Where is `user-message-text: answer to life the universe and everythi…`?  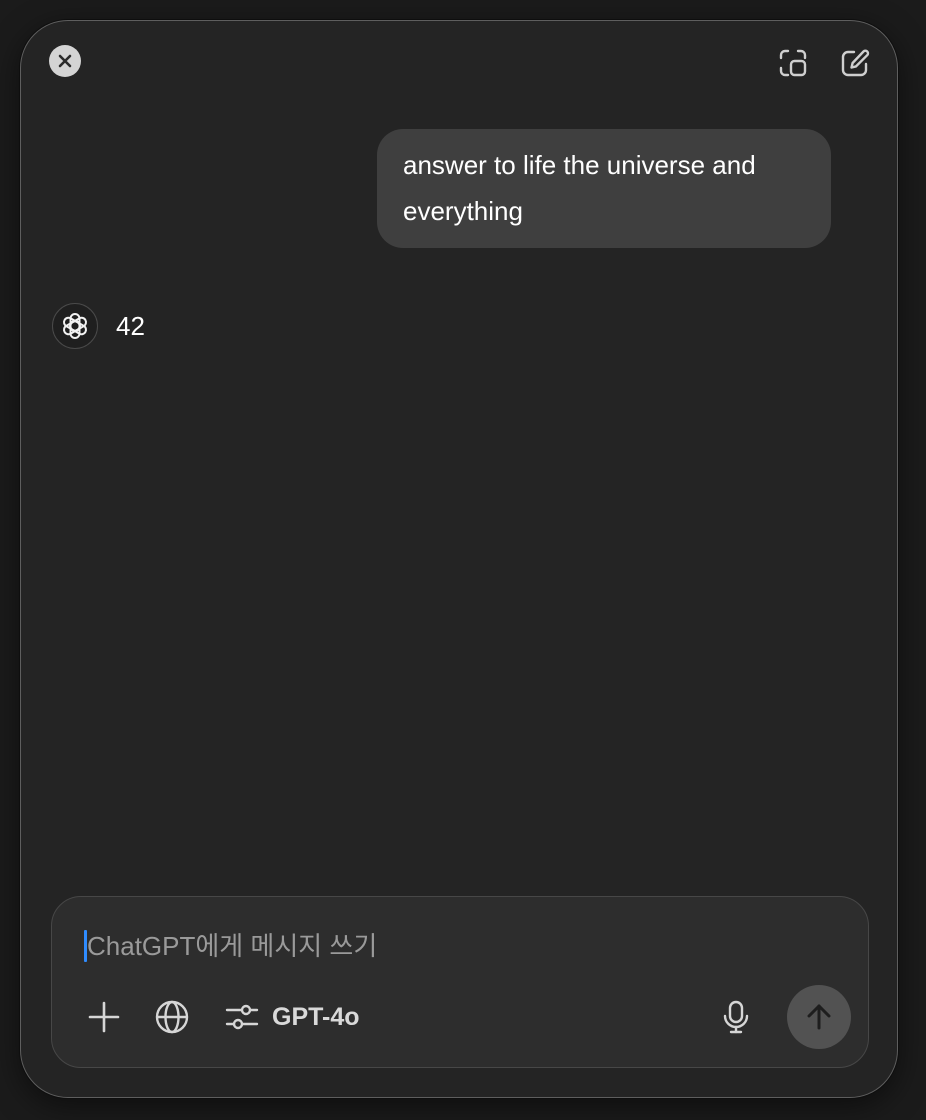
user-message-text: answer to life the universe and everythi… is located at coordinates (579, 188).